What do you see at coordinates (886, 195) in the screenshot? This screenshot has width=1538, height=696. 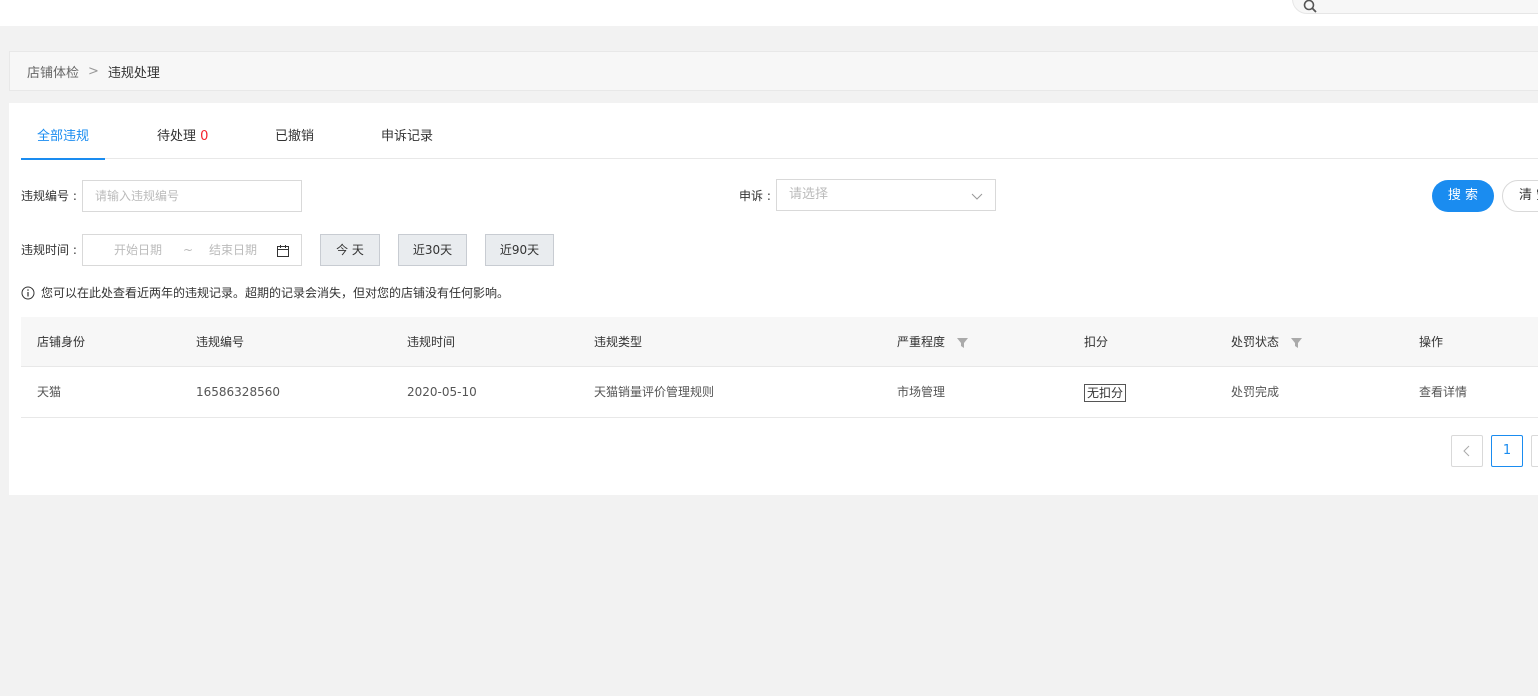 I see `appeal-select: 请选择` at bounding box center [886, 195].